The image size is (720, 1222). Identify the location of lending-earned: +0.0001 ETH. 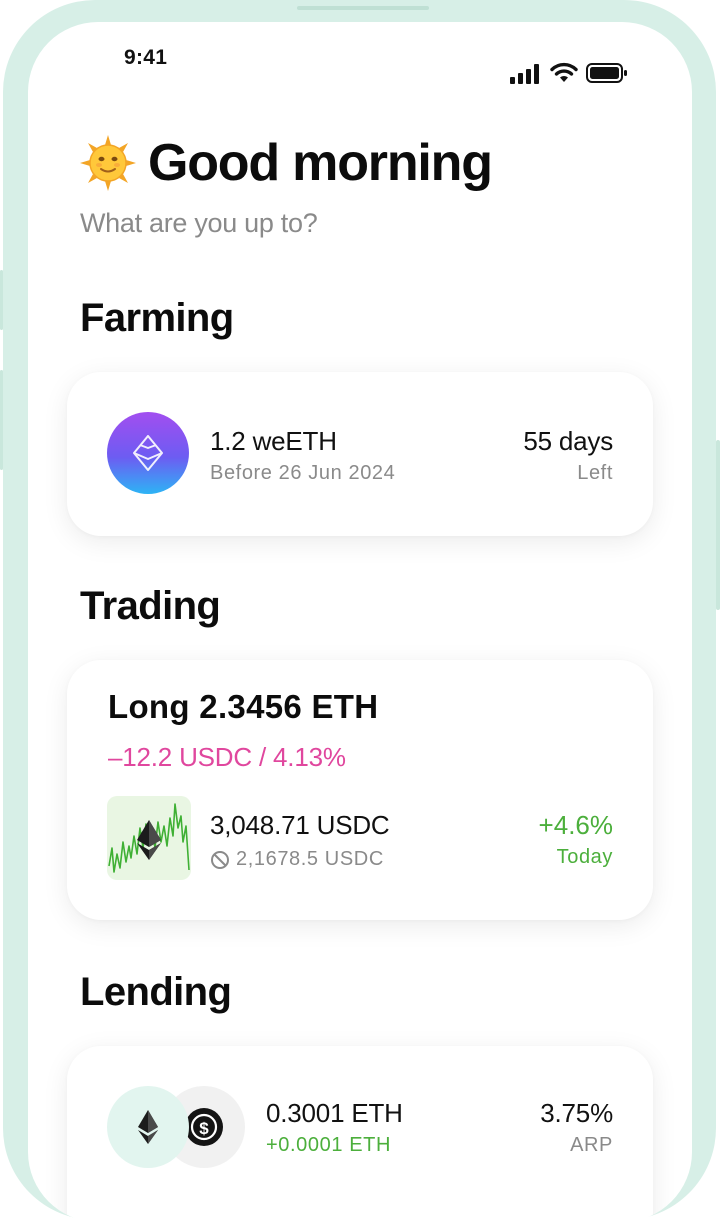
(329, 1145).